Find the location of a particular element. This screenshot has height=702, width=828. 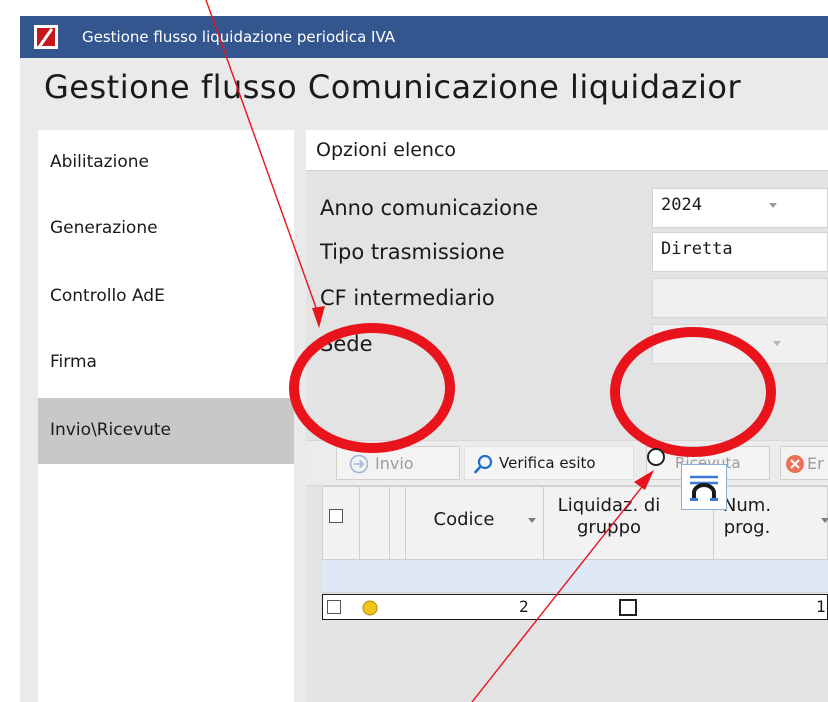

tooltip-icon is located at coordinates (704, 487).